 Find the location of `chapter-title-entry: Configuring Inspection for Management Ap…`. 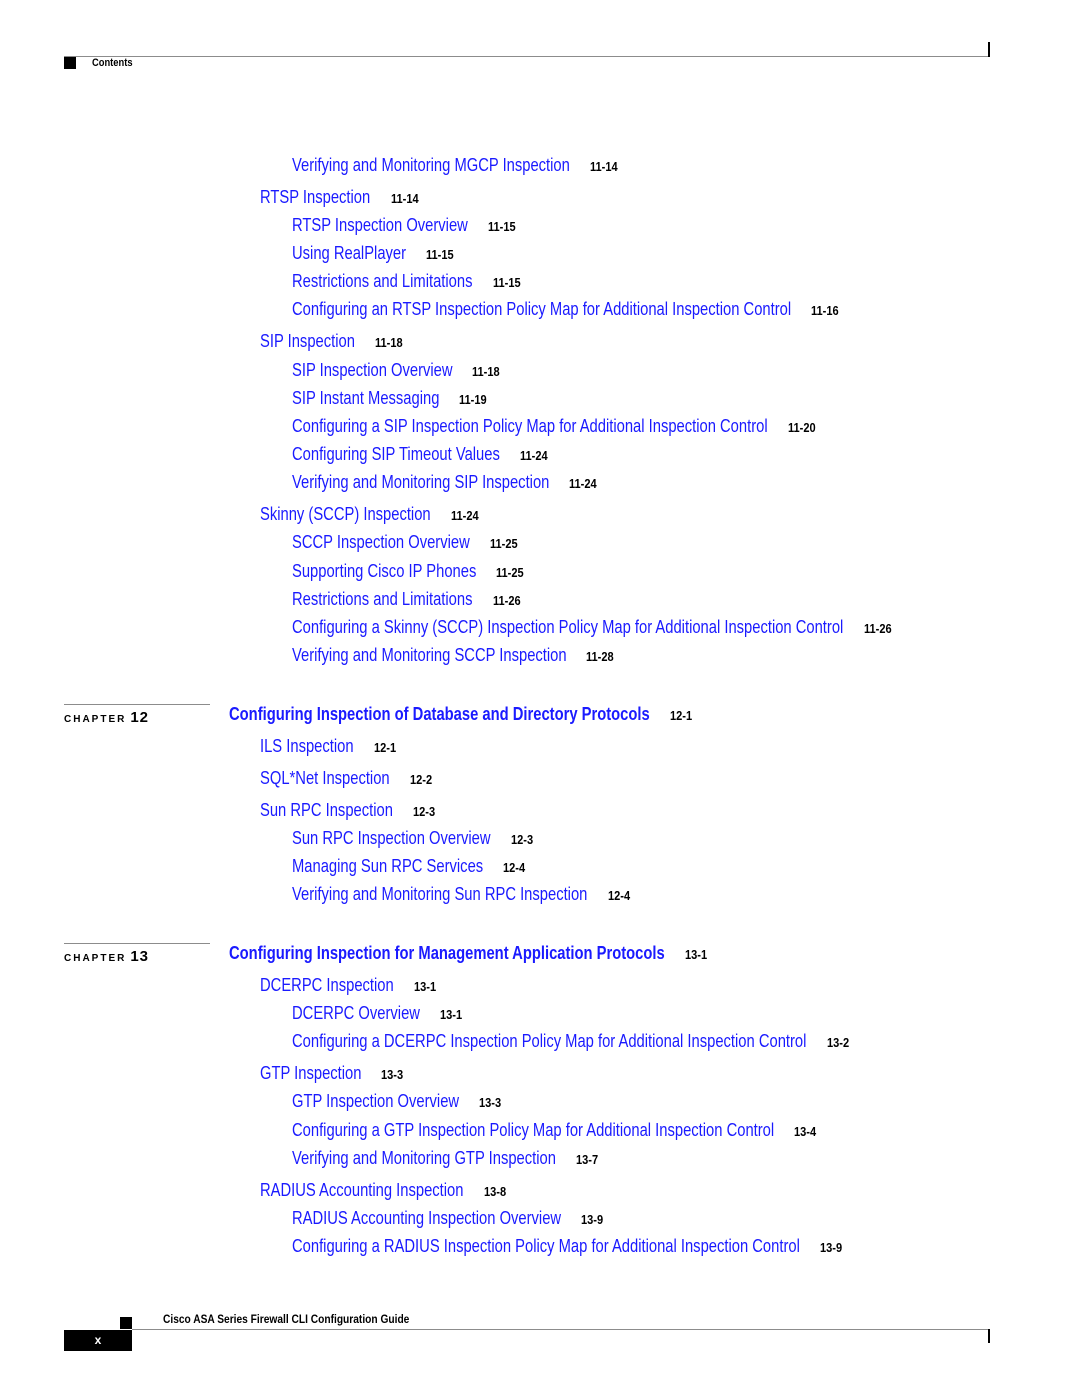

chapter-title-entry: Configuring Inspection for Management Ap… is located at coordinates (470, 954).